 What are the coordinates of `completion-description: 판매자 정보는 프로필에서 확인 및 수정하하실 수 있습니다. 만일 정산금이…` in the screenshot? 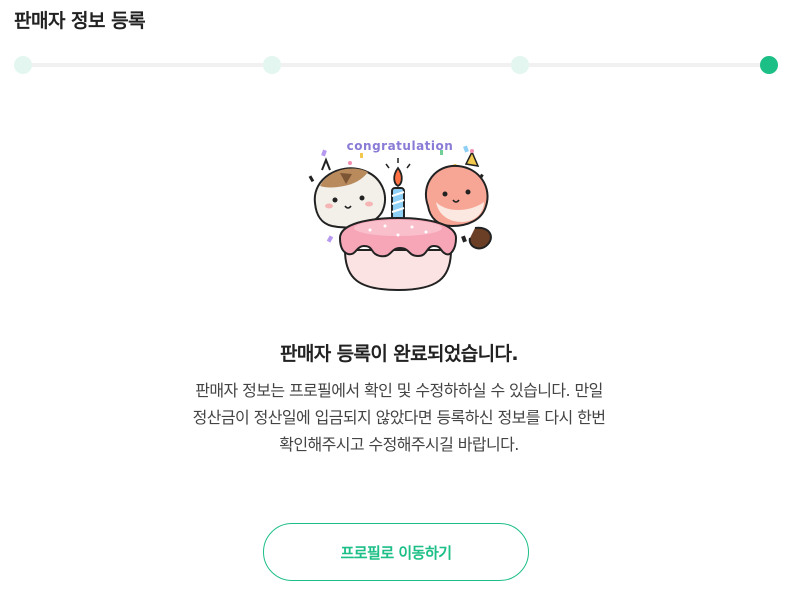 It's located at (399, 417).